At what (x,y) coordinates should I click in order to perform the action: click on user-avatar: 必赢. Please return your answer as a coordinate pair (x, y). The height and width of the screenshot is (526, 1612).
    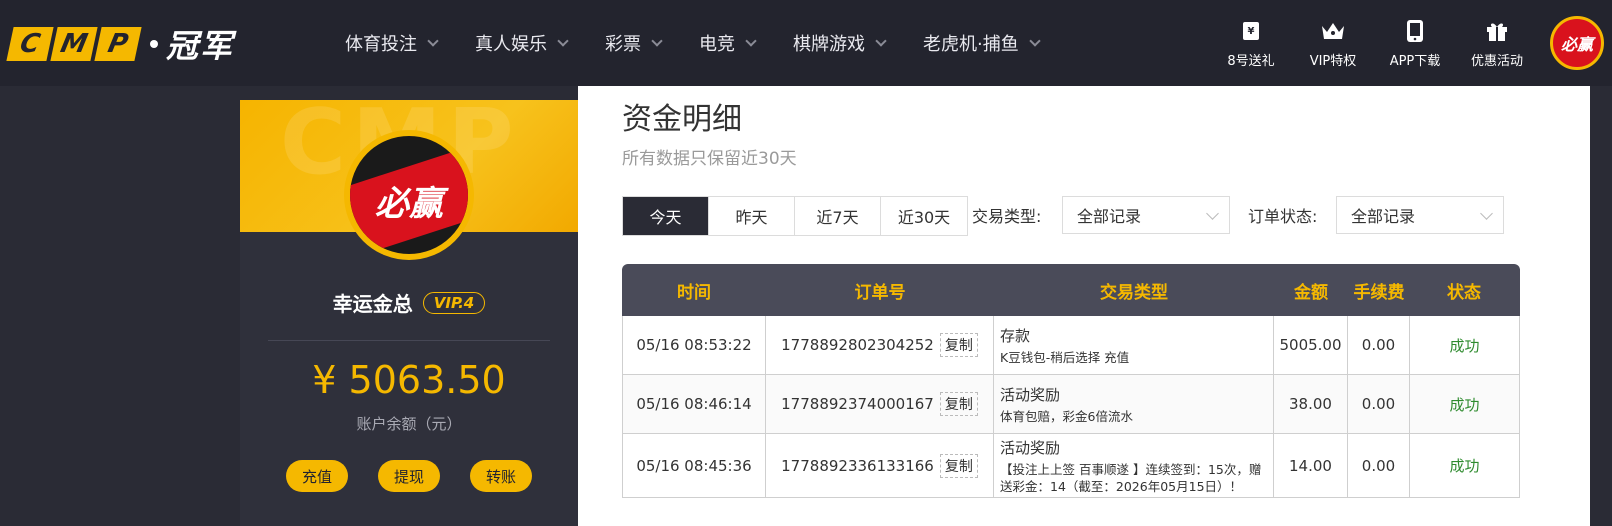
    Looking at the image, I should click on (1577, 43).